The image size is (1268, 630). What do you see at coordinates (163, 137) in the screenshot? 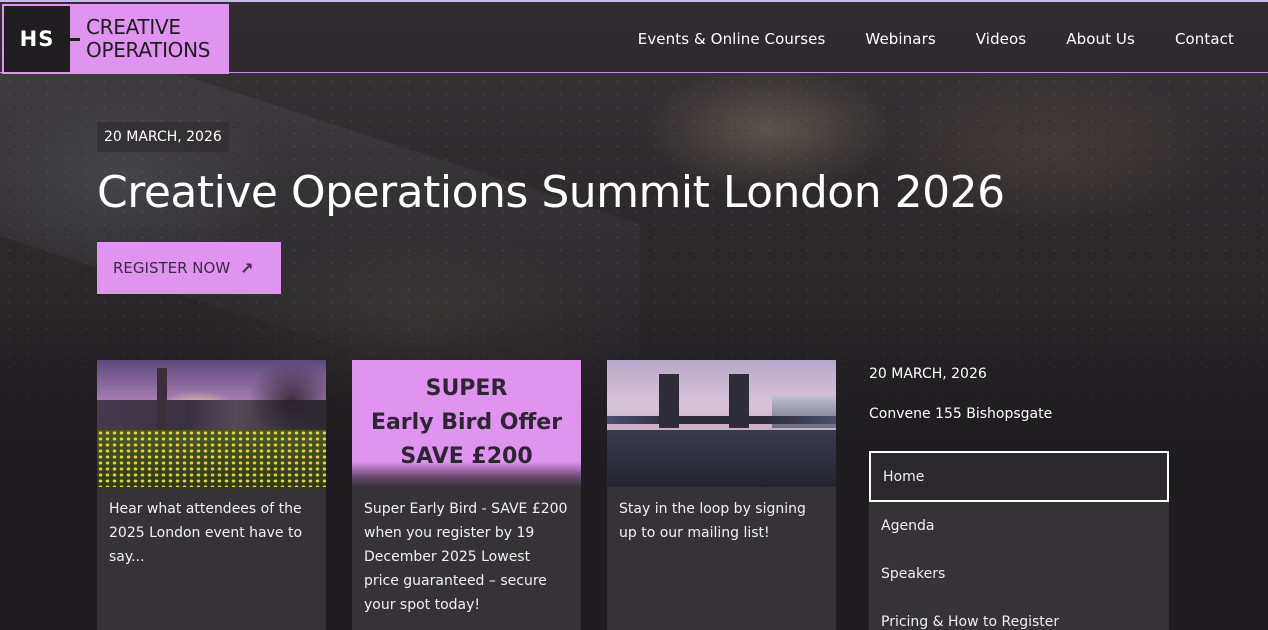
I see `event-date-chip: 20 MARCH, 2026` at bounding box center [163, 137].